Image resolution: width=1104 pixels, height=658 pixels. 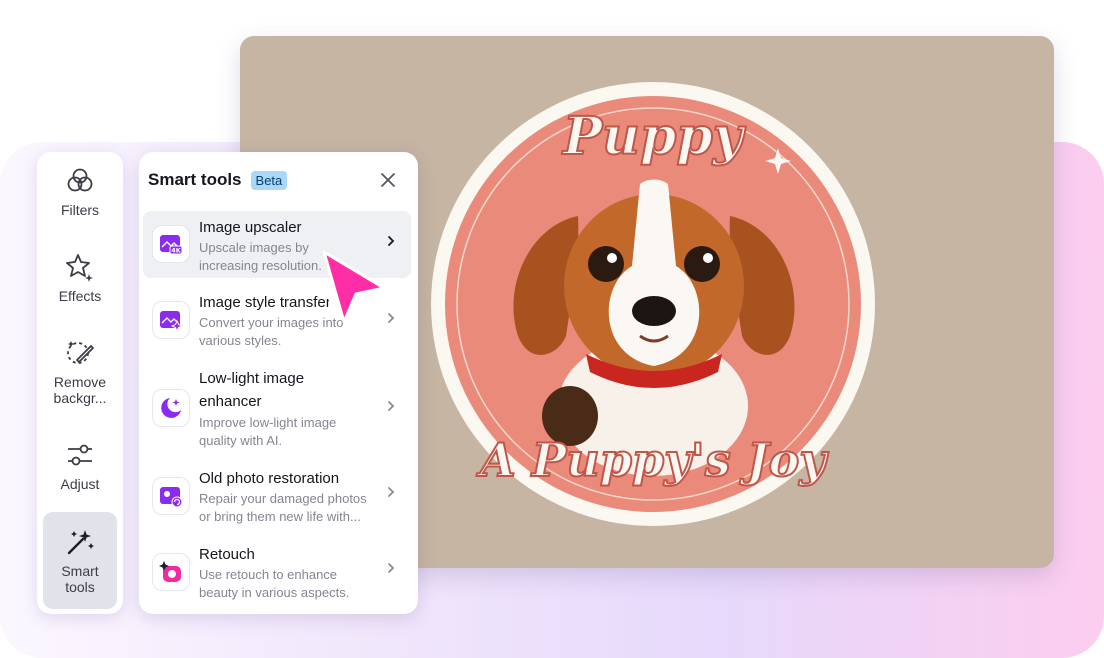 I want to click on tool-sidebar: Filters Effects Remove backgr... Adjust, so click(x=80, y=383).